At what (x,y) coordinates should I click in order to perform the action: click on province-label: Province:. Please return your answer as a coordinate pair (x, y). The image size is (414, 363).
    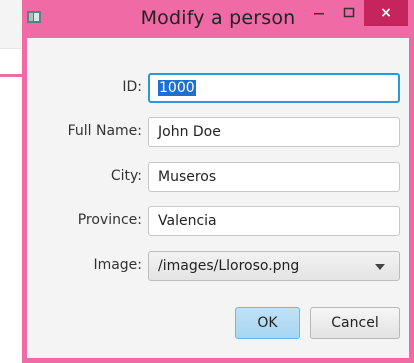
    Looking at the image, I should click on (109, 220).